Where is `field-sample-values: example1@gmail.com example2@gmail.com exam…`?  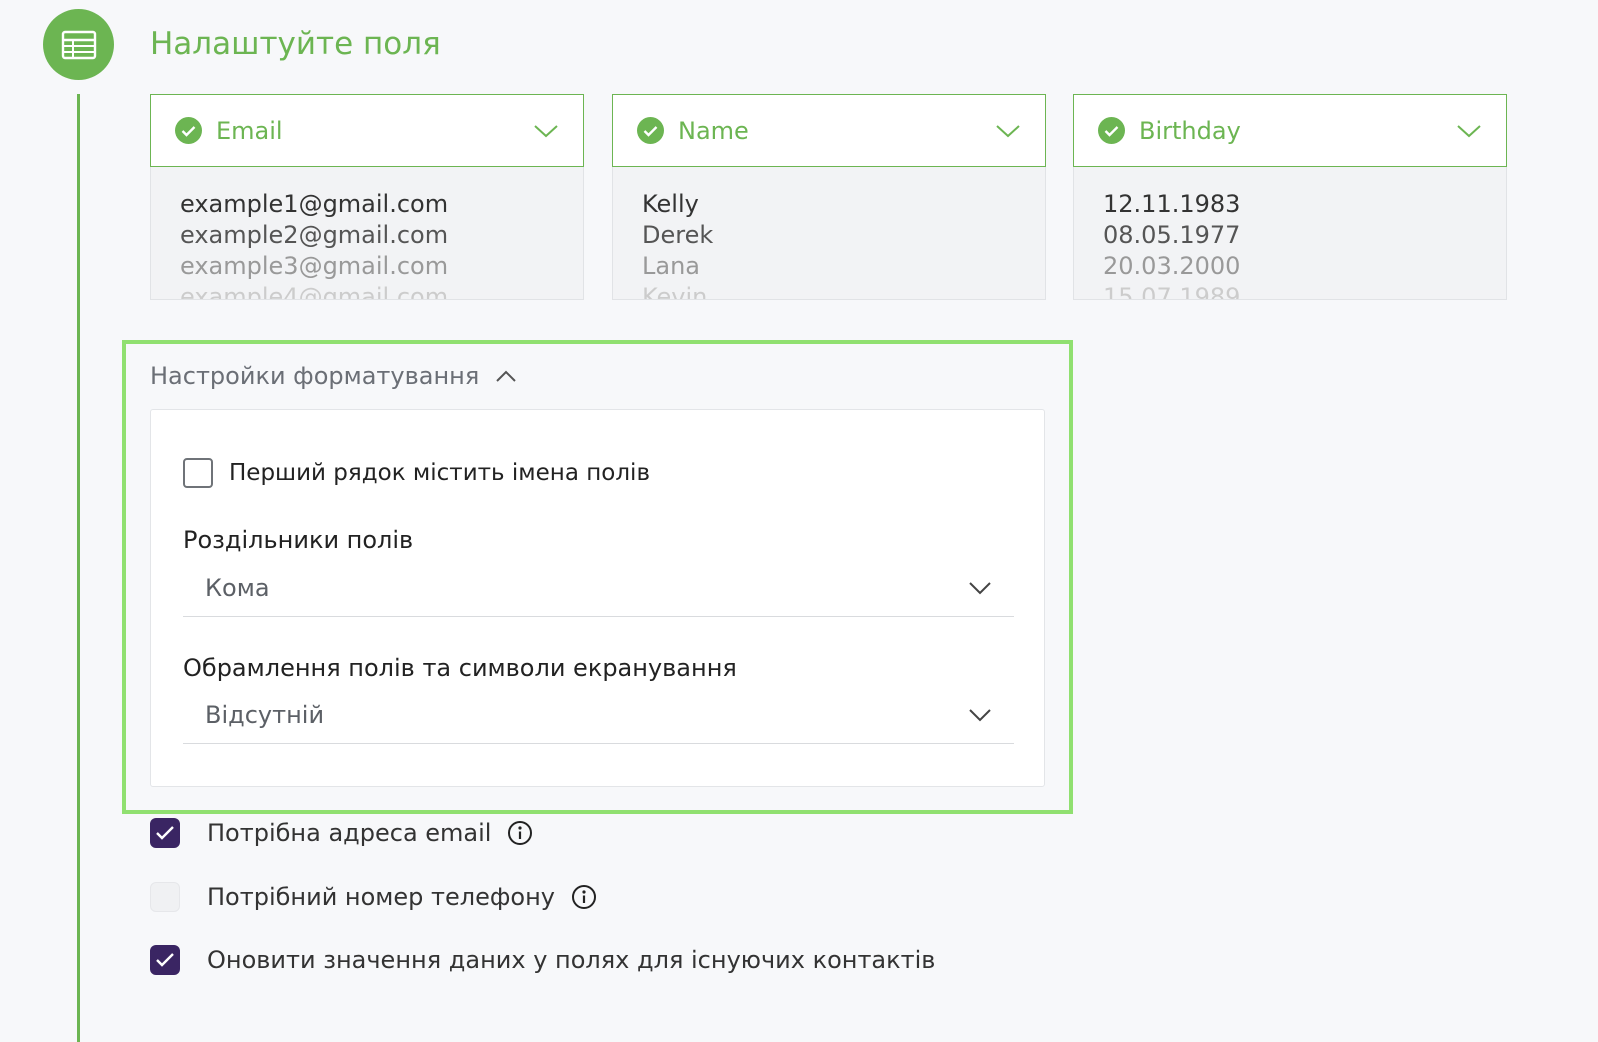 field-sample-values: example1@gmail.com example2@gmail.com exam… is located at coordinates (367, 233).